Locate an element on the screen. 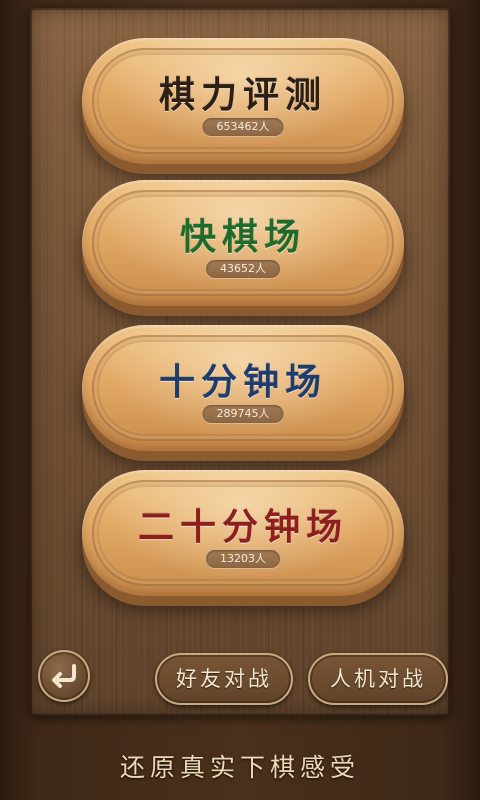 This screenshot has height=800, width=480. menu-card-quick-game: 快棋场 43652人 is located at coordinates (243, 243).